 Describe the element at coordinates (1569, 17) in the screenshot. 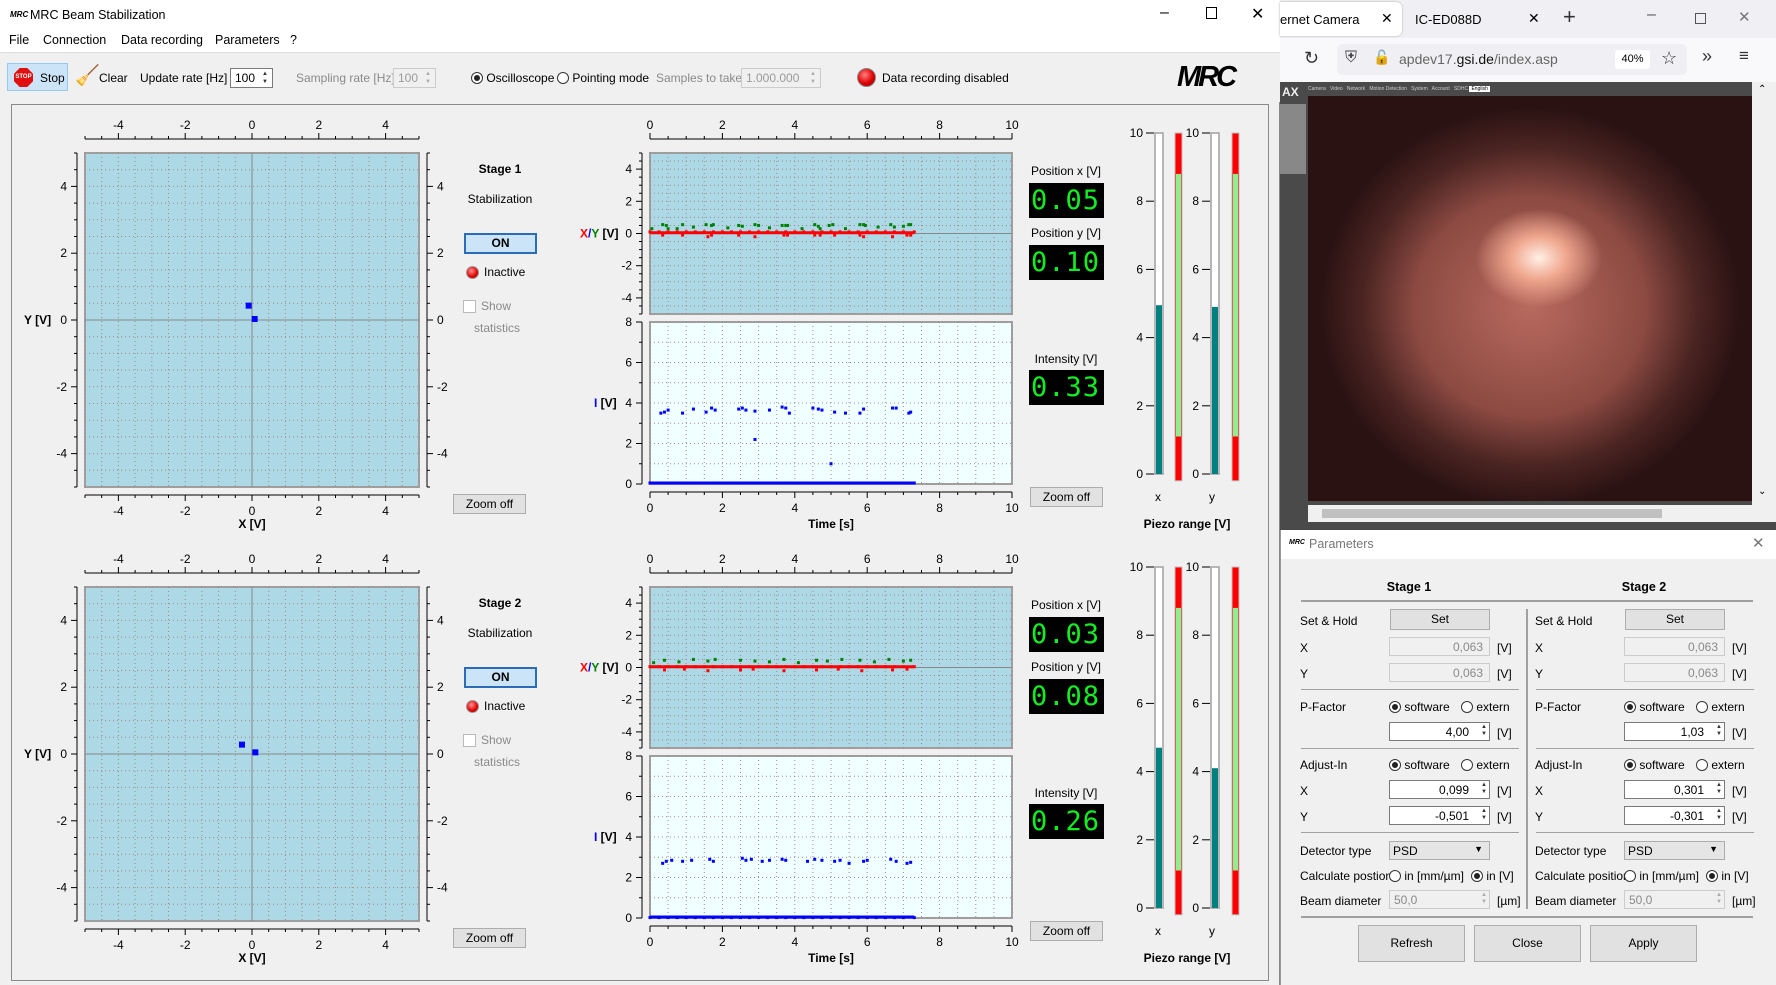

I see `new-tab-icon: +` at that location.